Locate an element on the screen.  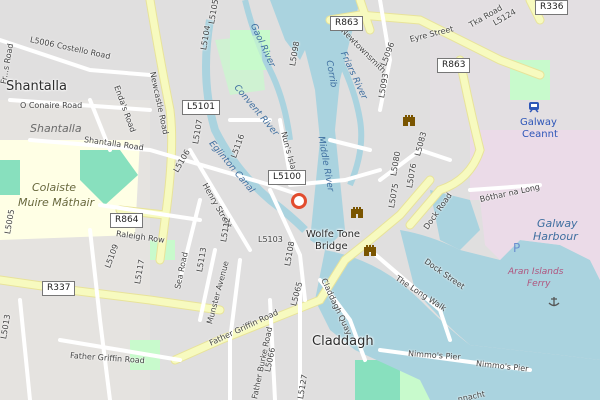
ferry-label-line2: Ferry is located at coordinates (539, 284).